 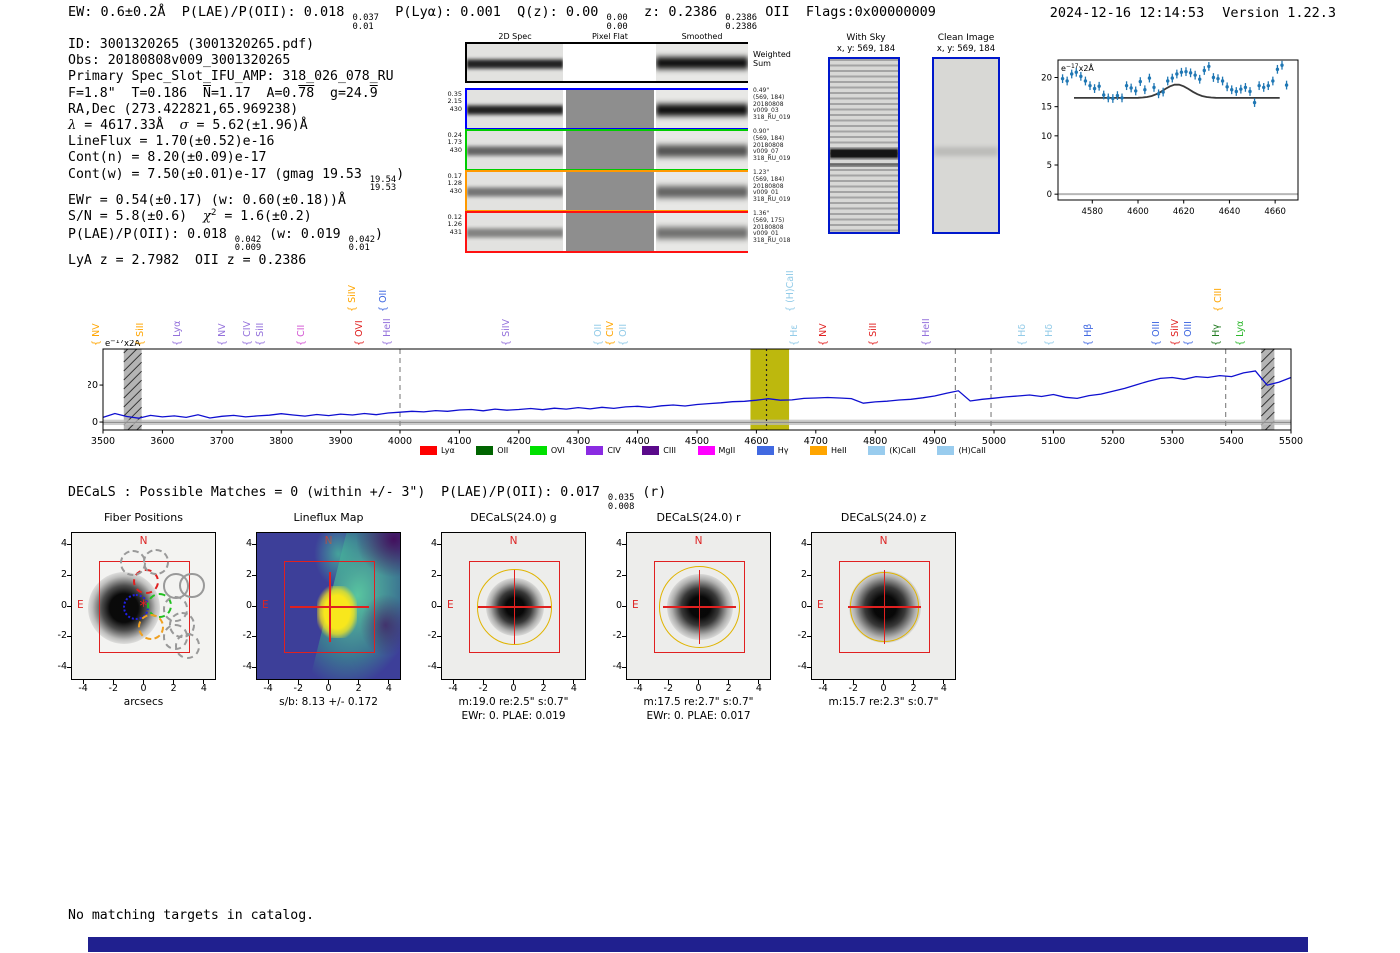 I want to click on info-line: λ = 4617.33Å σ = 5.62(±1.96)Å, so click(x=236, y=126).